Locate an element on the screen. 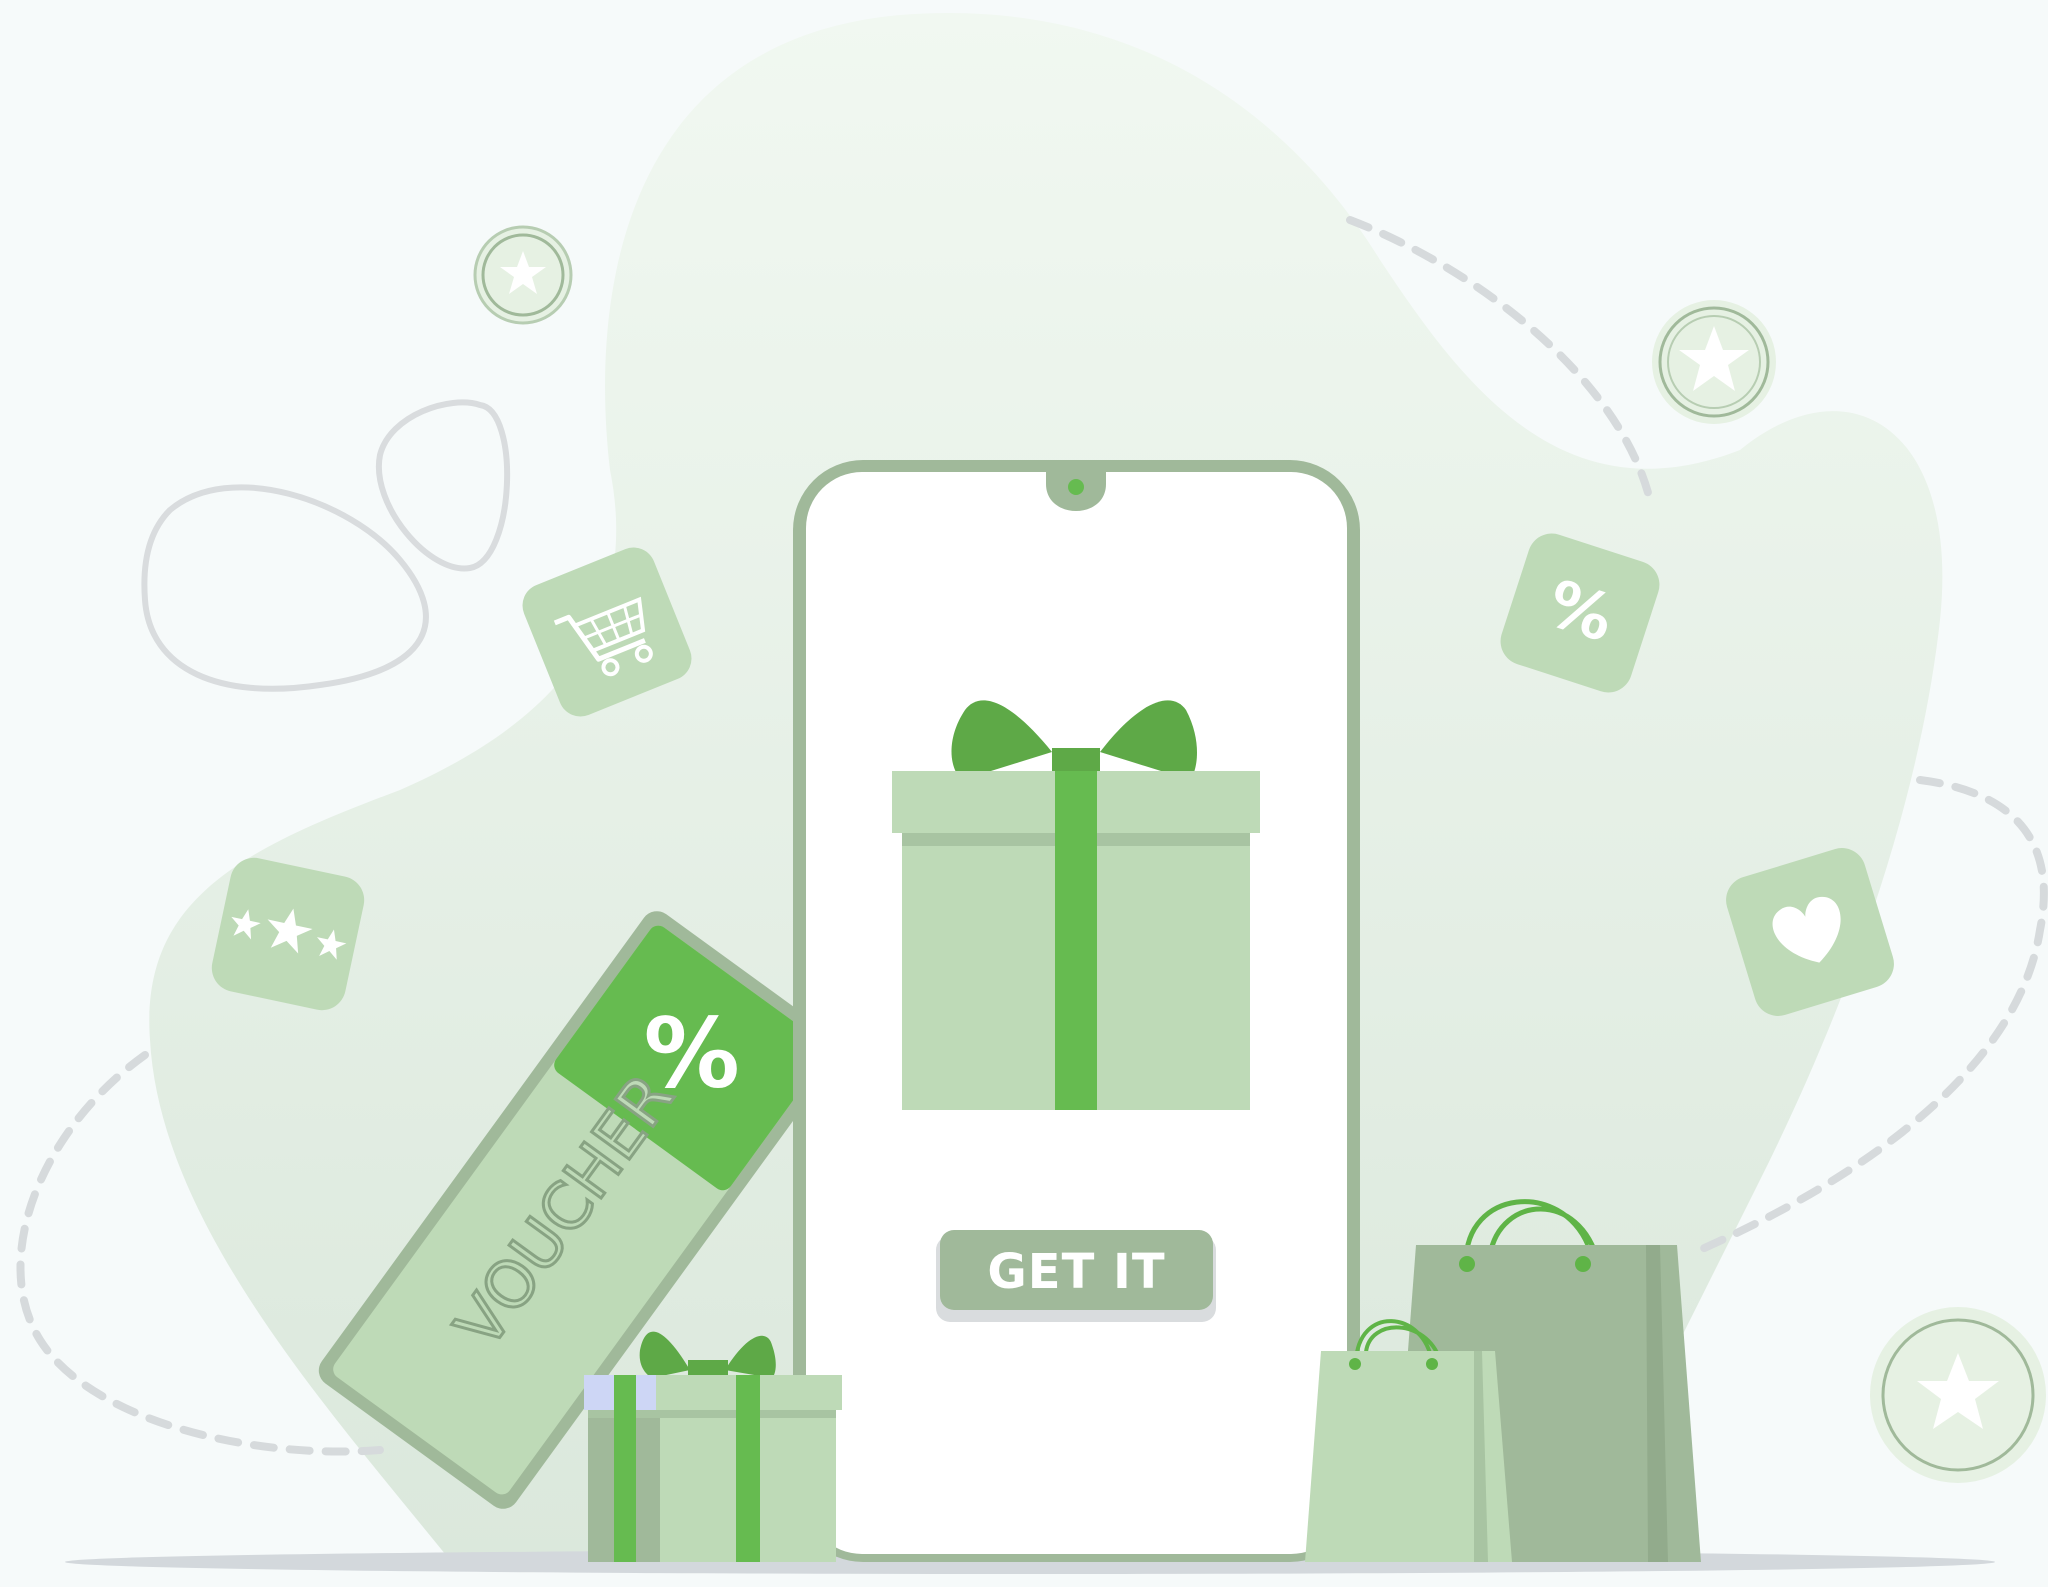  loop-outline-small is located at coordinates (443, 485).